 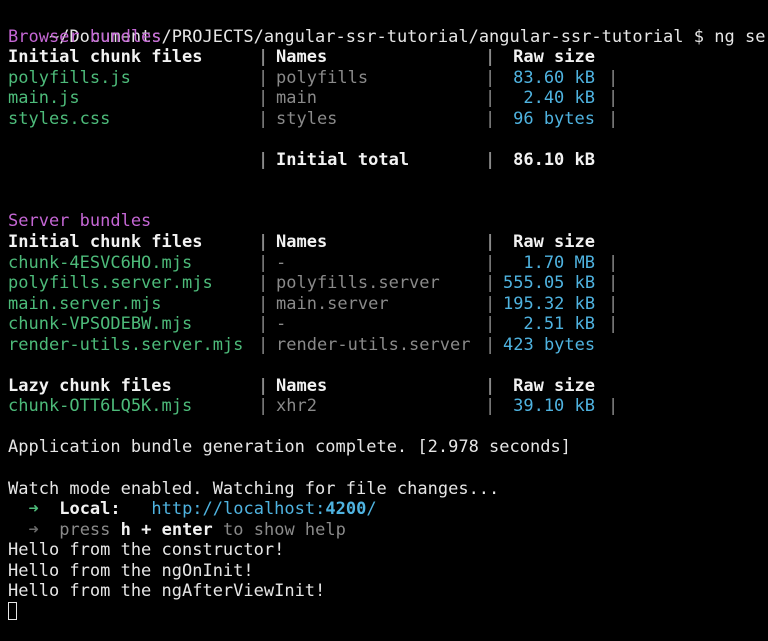 I want to click on chunk-size: 2.40 kB, so click(x=559, y=98).